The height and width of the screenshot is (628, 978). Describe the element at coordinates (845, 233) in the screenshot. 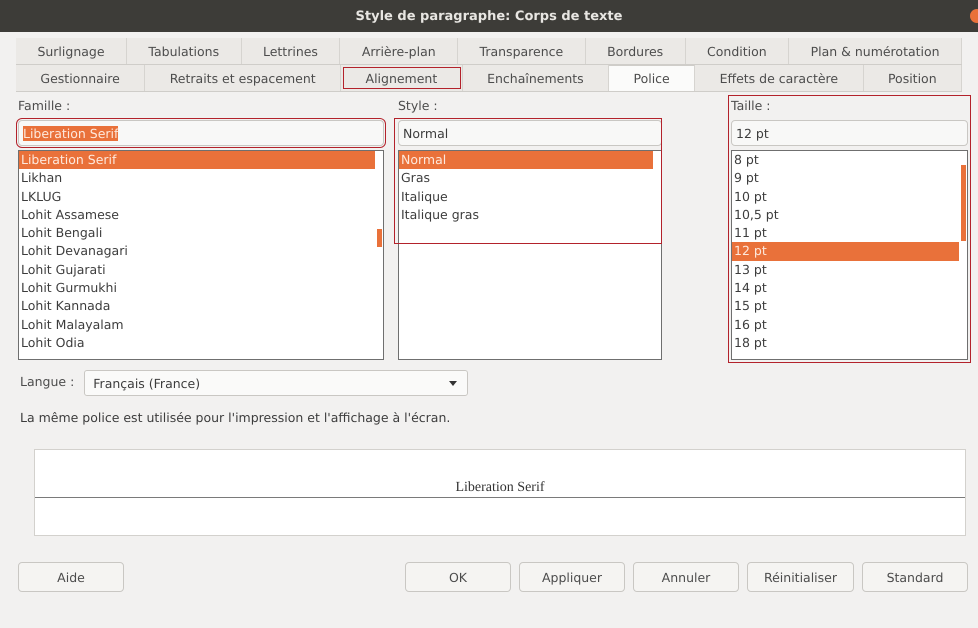

I see `list-item: 11 pt` at that location.